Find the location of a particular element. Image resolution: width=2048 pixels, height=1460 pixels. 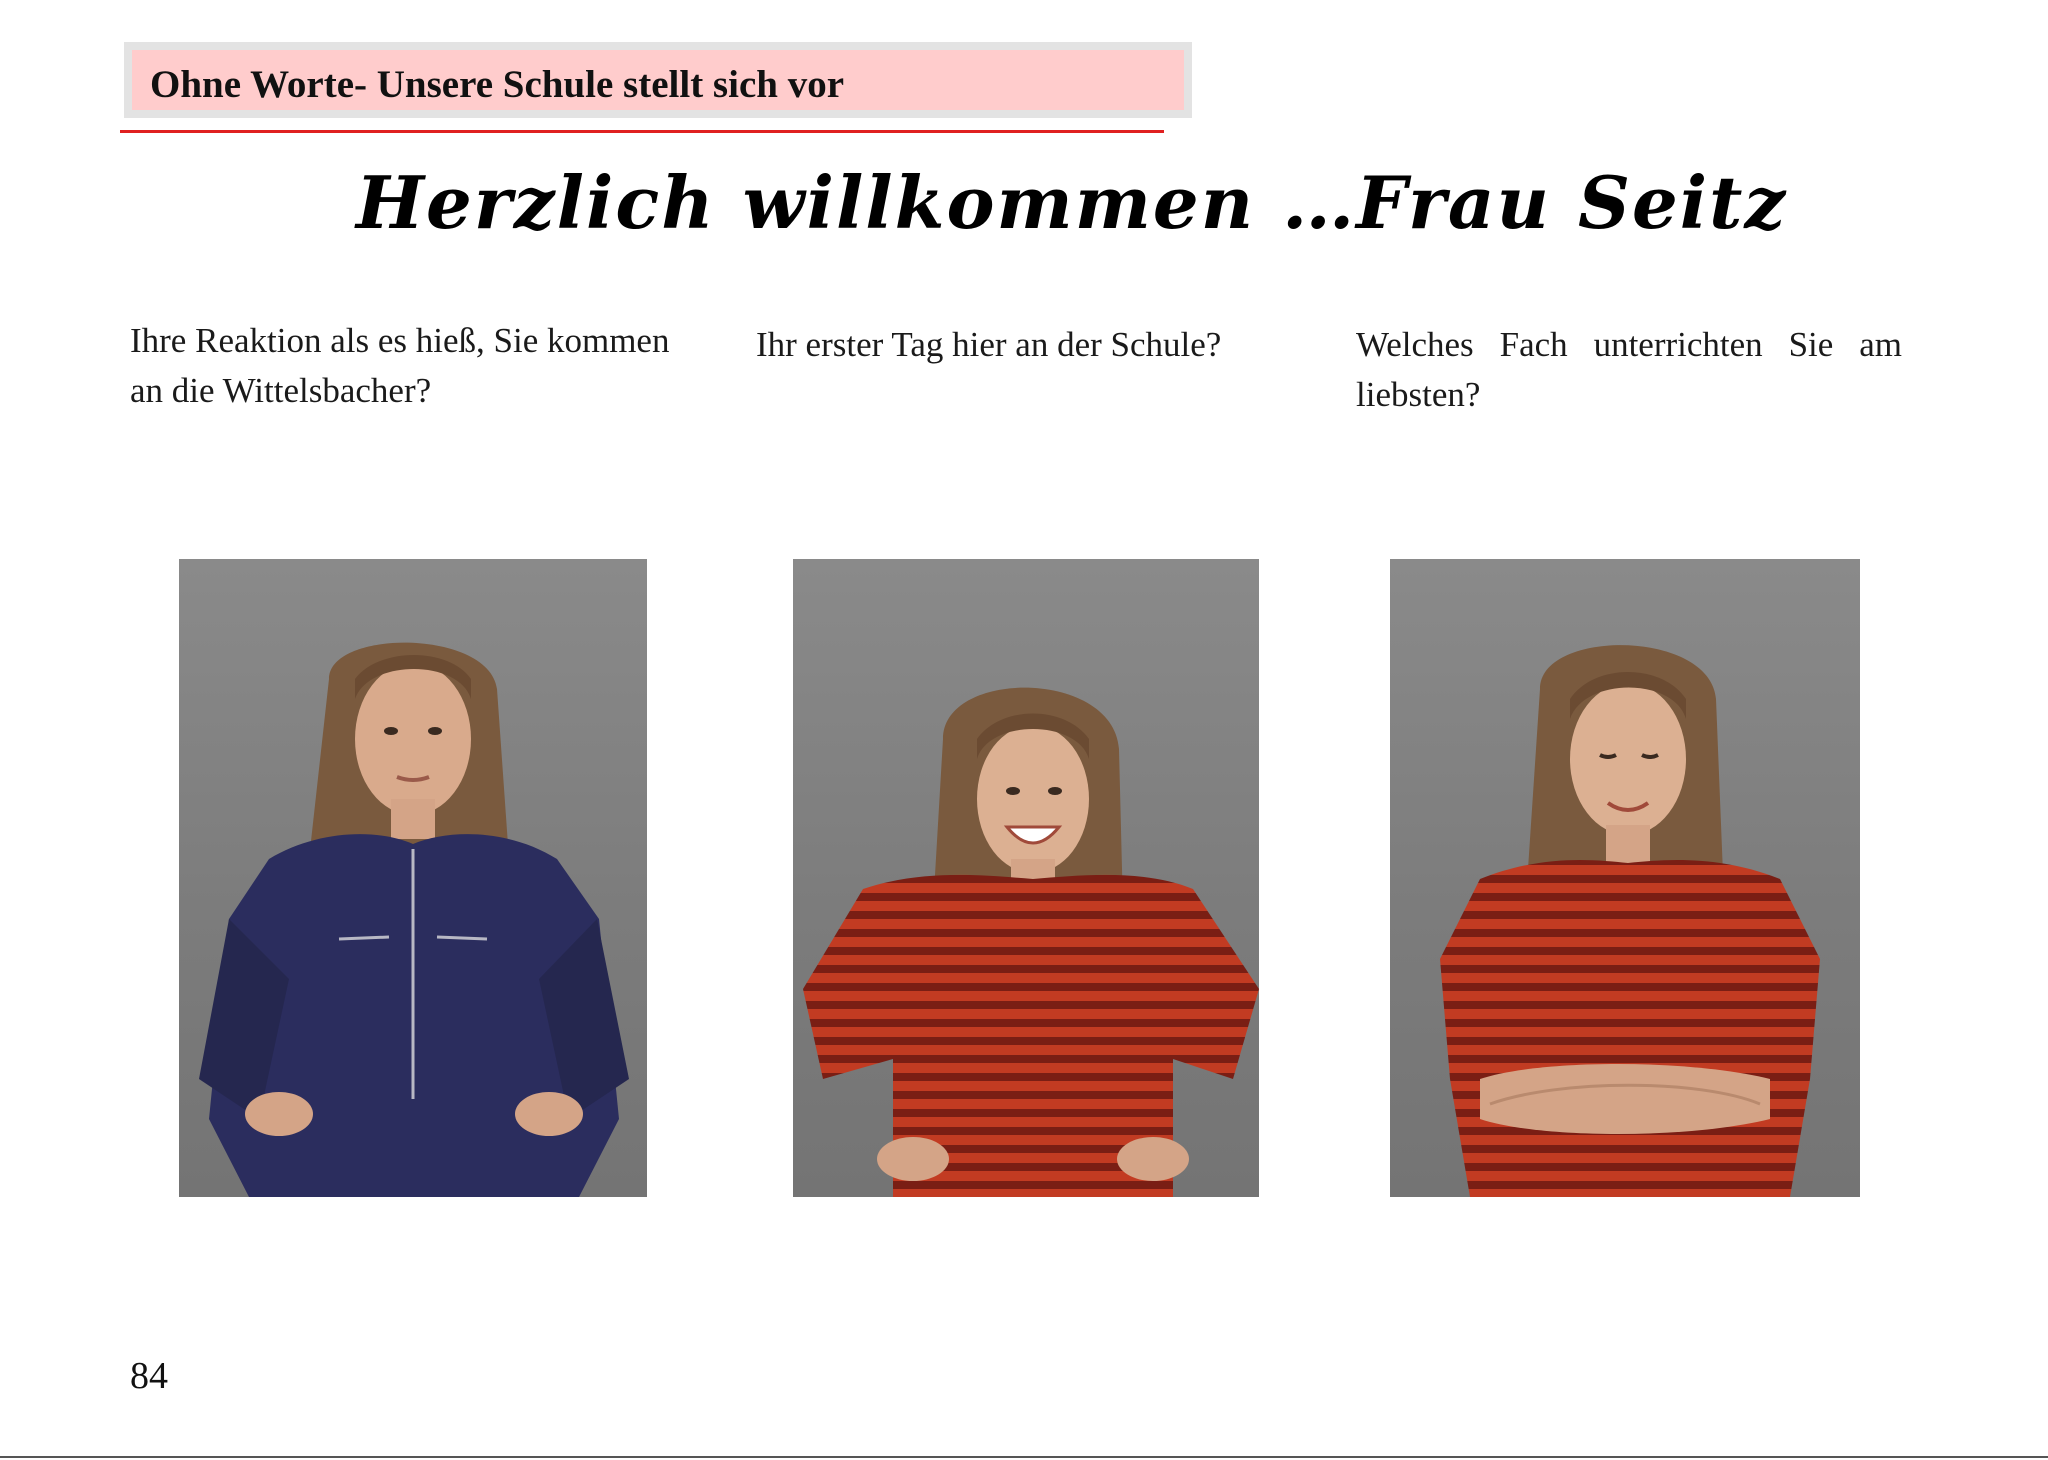

photo-reaction is located at coordinates (413, 878).